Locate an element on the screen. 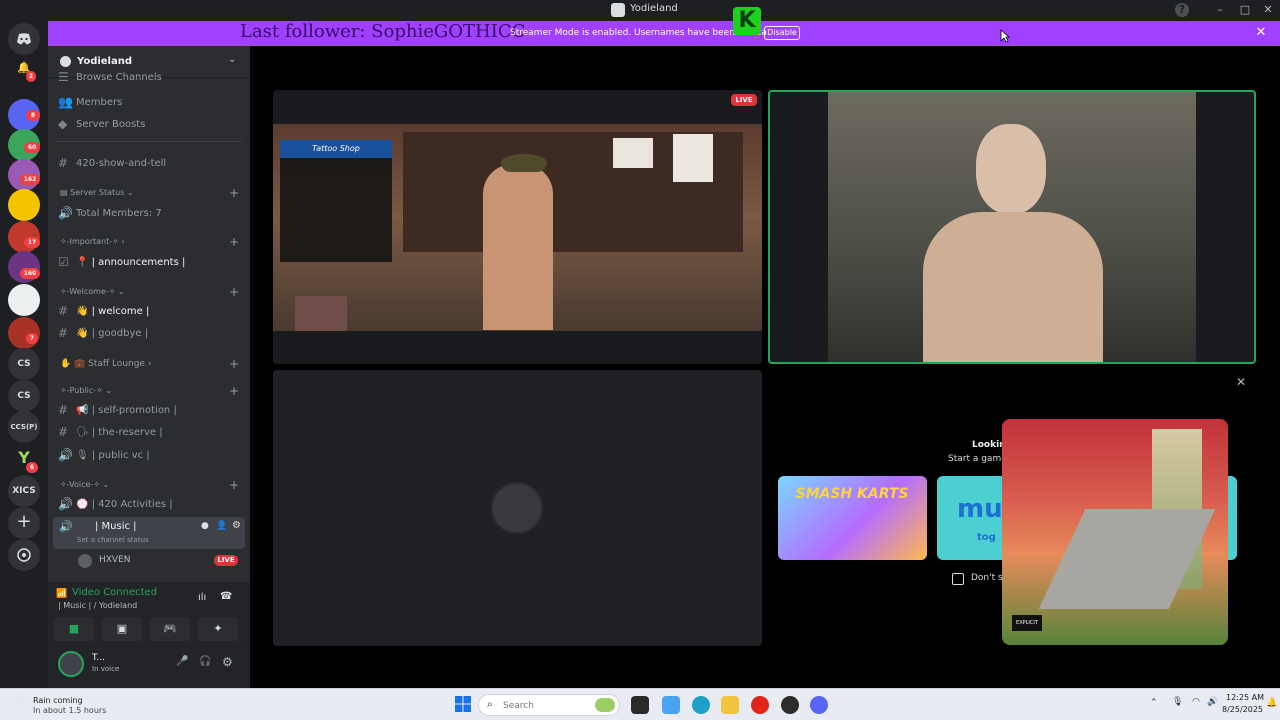 Image resolution: width=1280 pixels, height=720 pixels. chat-icon: ● is located at coordinates (205, 526).